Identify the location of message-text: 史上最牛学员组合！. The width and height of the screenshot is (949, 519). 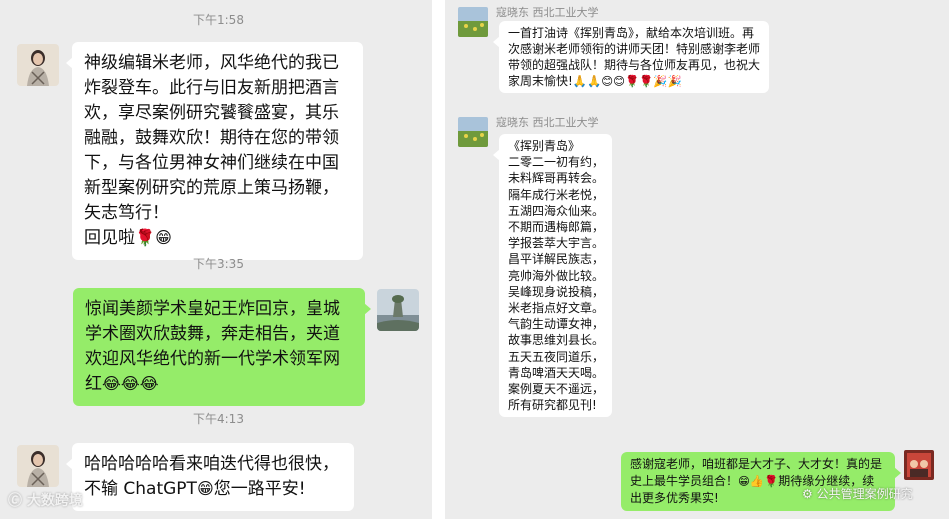
(684, 481).